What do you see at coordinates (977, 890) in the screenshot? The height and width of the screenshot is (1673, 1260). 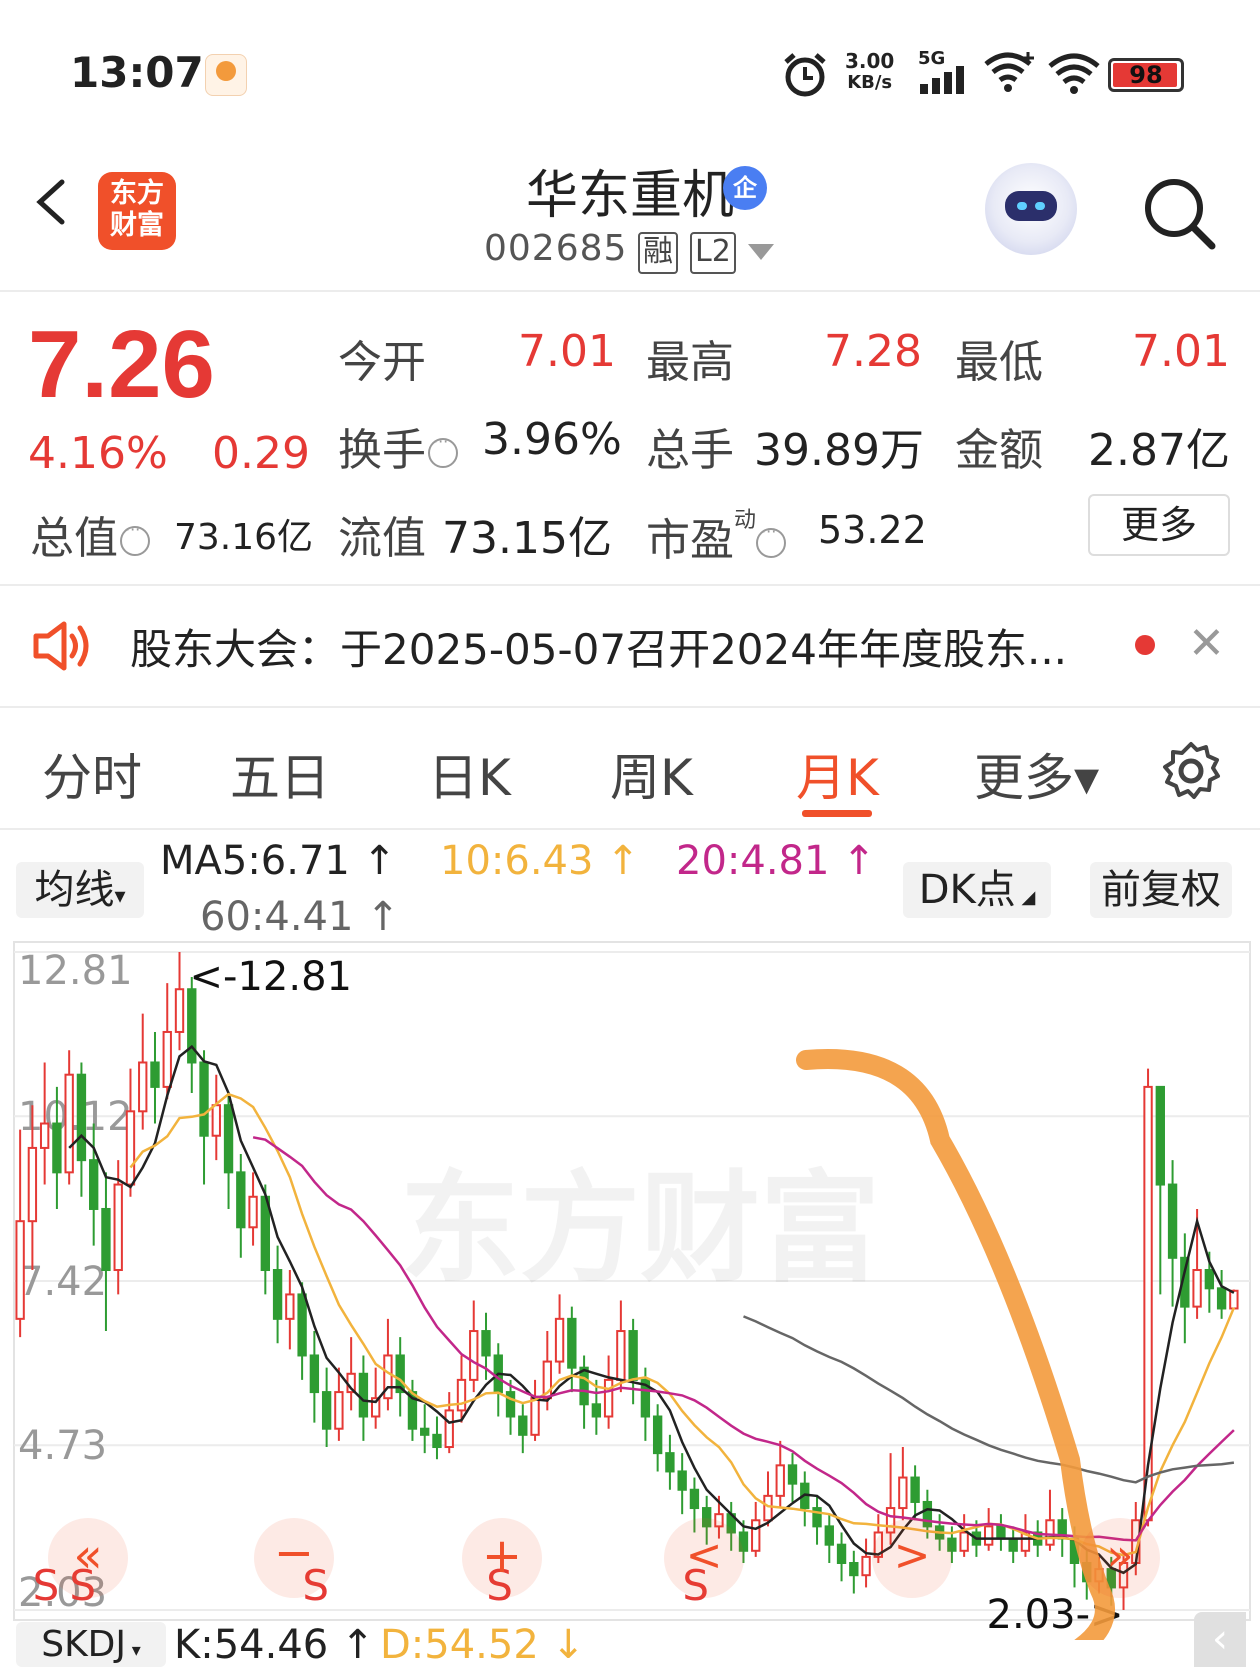 I see `dk-point-button: DK点 ◢` at bounding box center [977, 890].